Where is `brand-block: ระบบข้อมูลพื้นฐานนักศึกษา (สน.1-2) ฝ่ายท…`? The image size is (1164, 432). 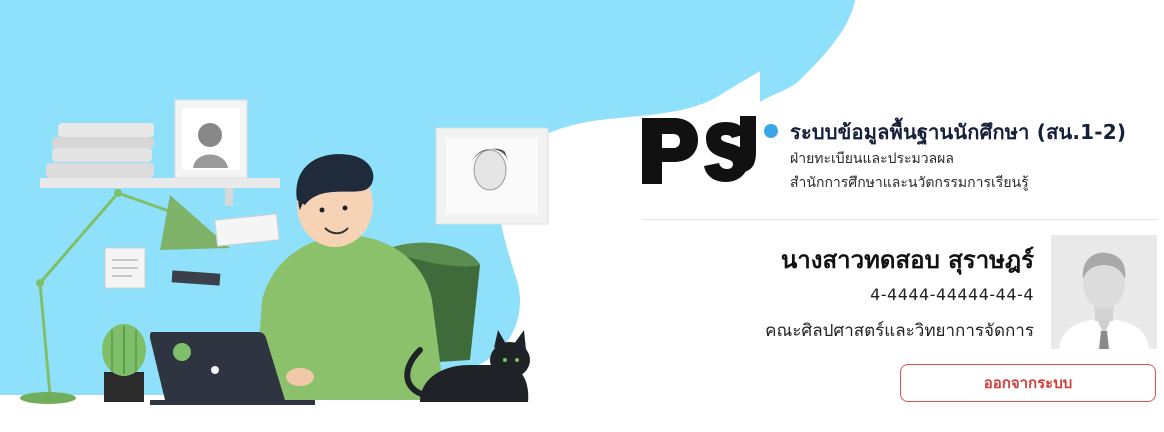 brand-block: ระบบข้อมูลพื้นฐานนักศึกษา (สน.1-2) ฝ่ายท… is located at coordinates (900, 149).